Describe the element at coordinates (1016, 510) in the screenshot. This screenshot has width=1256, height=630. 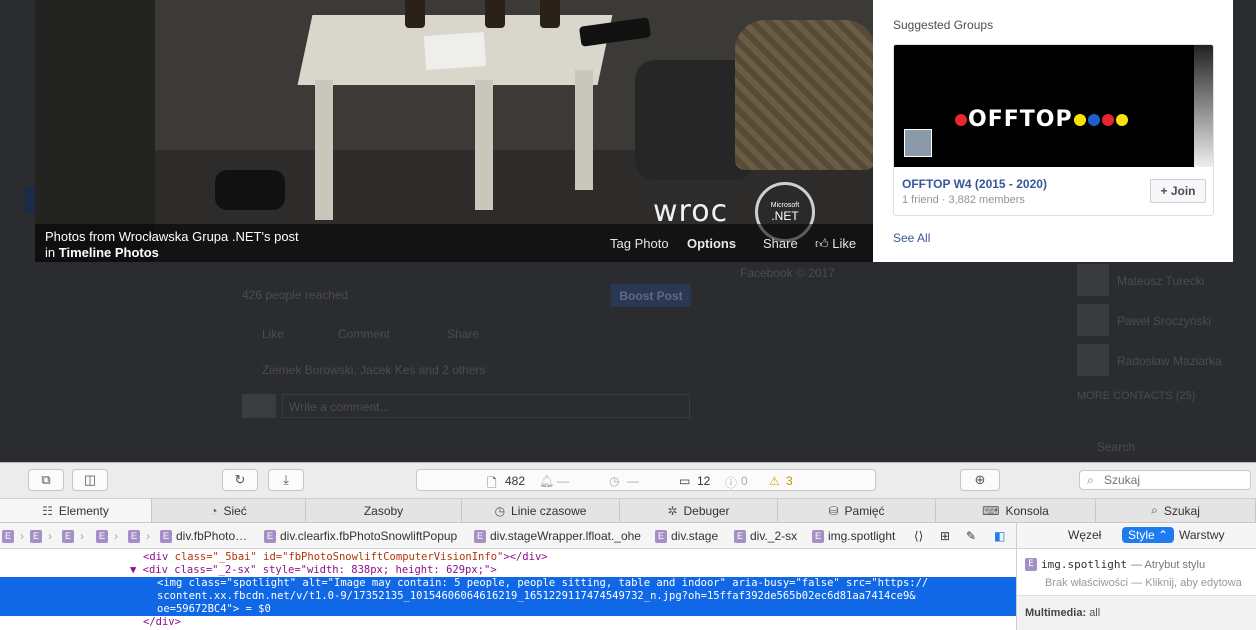
I see `tab-console: ⌨ Konsola` at that location.